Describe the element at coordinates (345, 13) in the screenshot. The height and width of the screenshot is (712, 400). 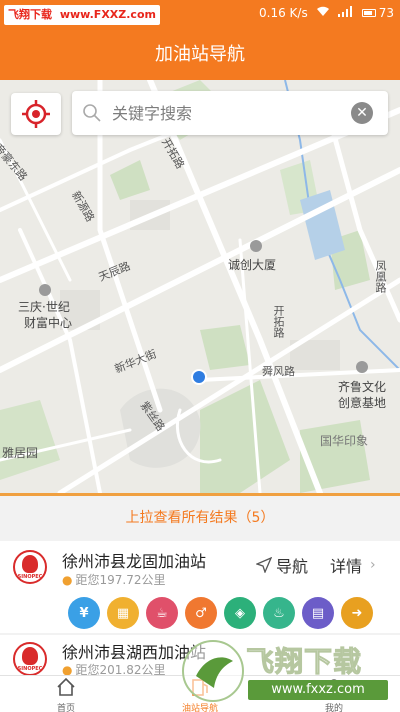
I see `signal-icon` at that location.